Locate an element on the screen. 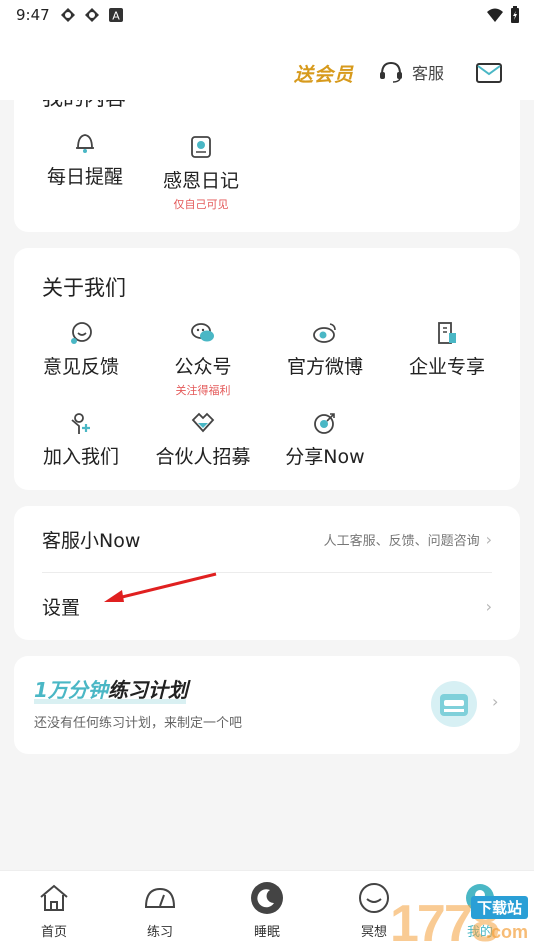  feedback-item: 意见反馈 is located at coordinates (81, 349).